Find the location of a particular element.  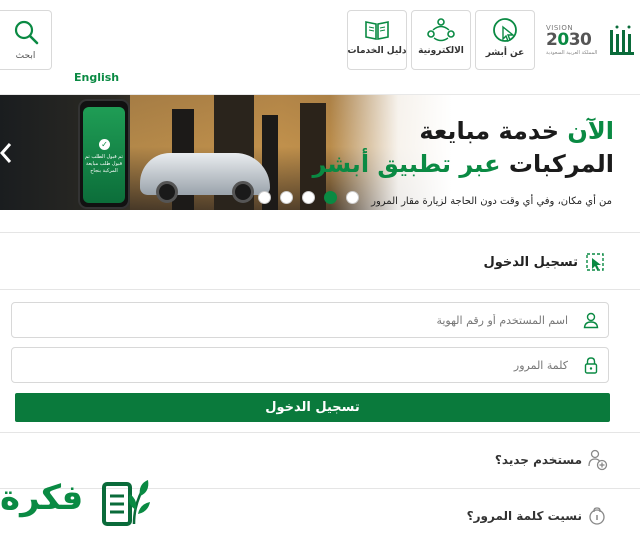

banner-pagination is located at coordinates (308, 197).